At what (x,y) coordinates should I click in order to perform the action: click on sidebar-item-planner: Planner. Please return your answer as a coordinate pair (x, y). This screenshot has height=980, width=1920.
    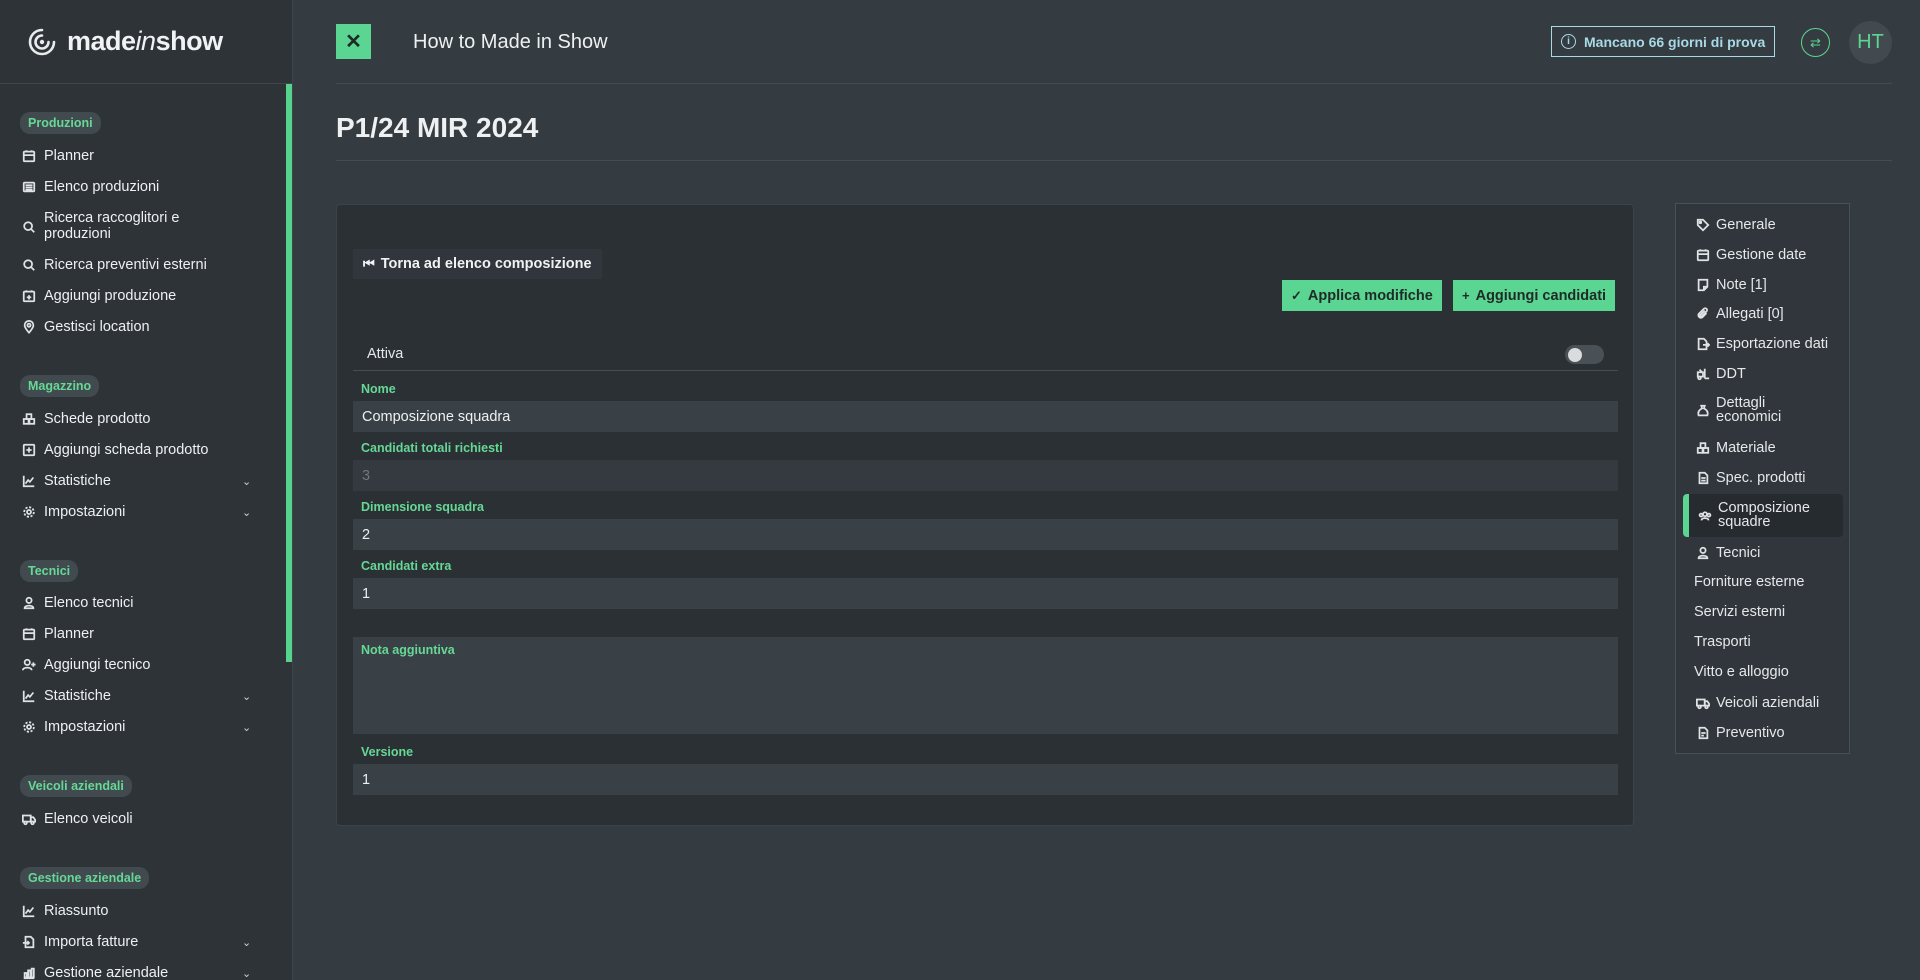
    Looking at the image, I should click on (57, 156).